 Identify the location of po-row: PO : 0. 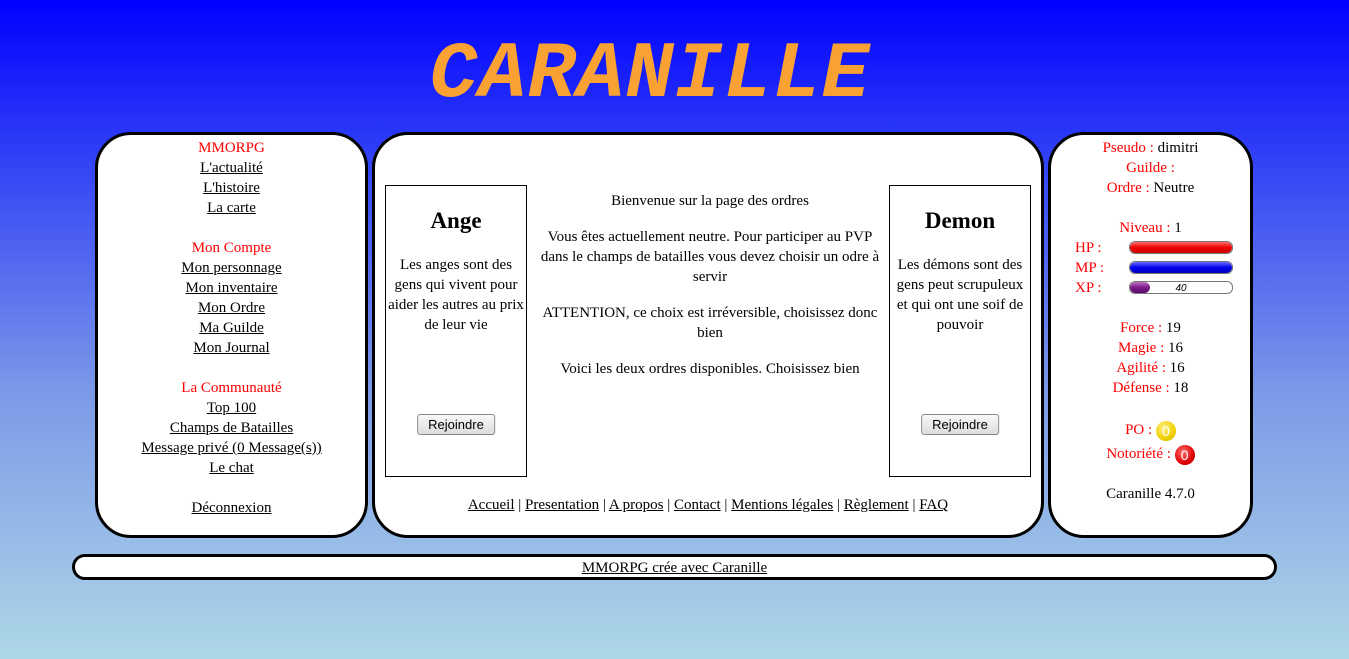
(1150, 430).